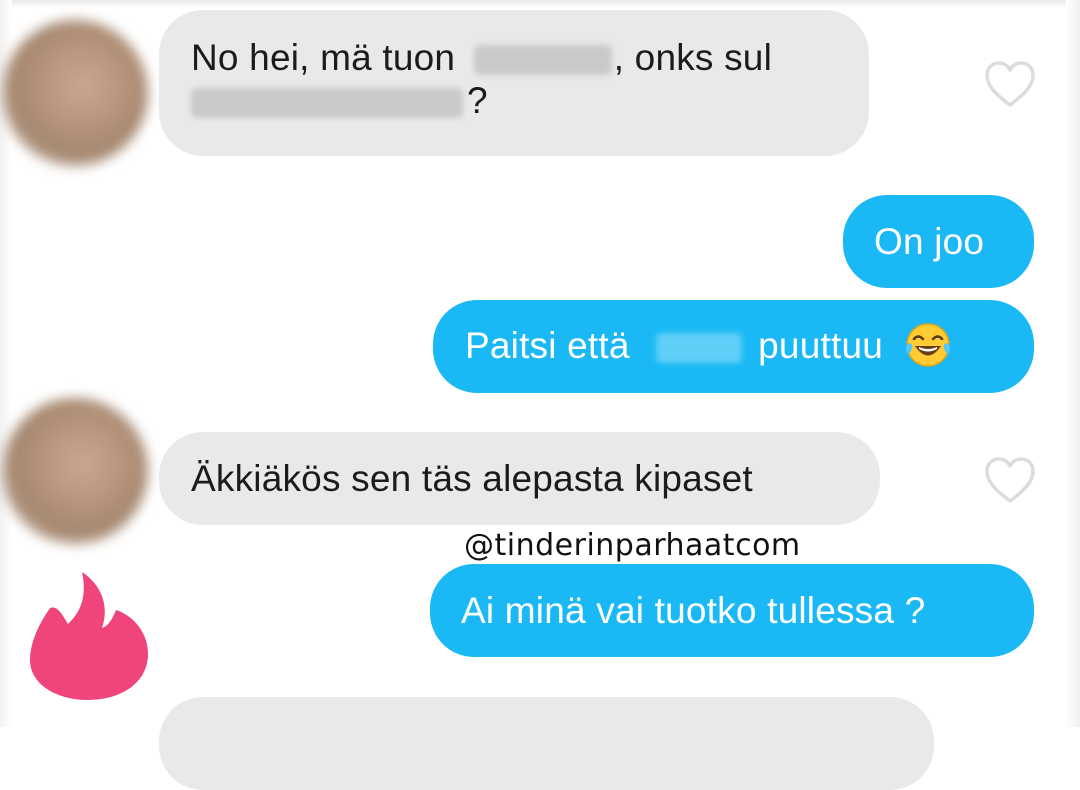 The image size is (1080, 790). What do you see at coordinates (89, 636) in the screenshot?
I see `tinder-flame-logo-icon` at bounding box center [89, 636].